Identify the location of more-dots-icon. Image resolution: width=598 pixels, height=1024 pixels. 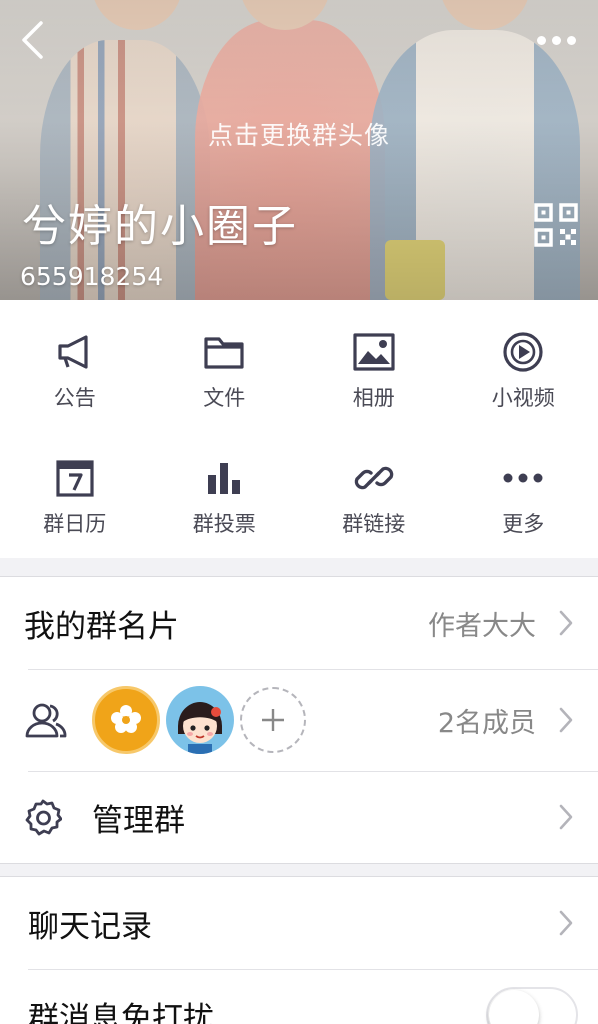
(523, 478).